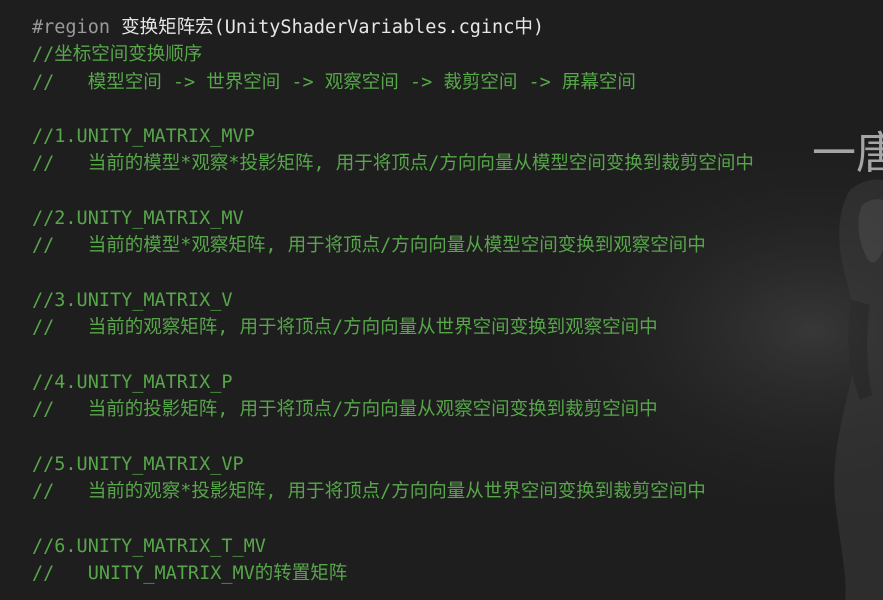 The image size is (883, 600). I want to click on comment-line: //3.UNITY_MATRIX_V, so click(132, 300).